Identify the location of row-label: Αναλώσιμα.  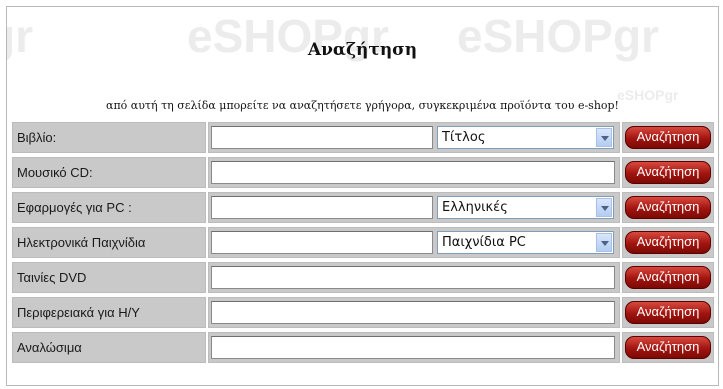
(109, 347).